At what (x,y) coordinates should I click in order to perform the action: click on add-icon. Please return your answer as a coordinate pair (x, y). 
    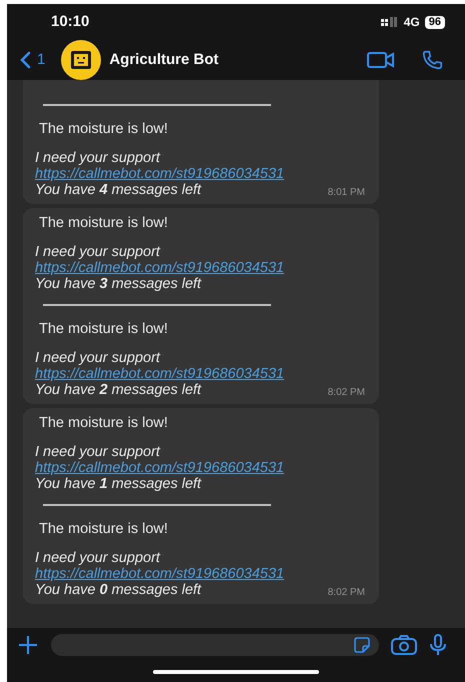
    Looking at the image, I should click on (28, 645).